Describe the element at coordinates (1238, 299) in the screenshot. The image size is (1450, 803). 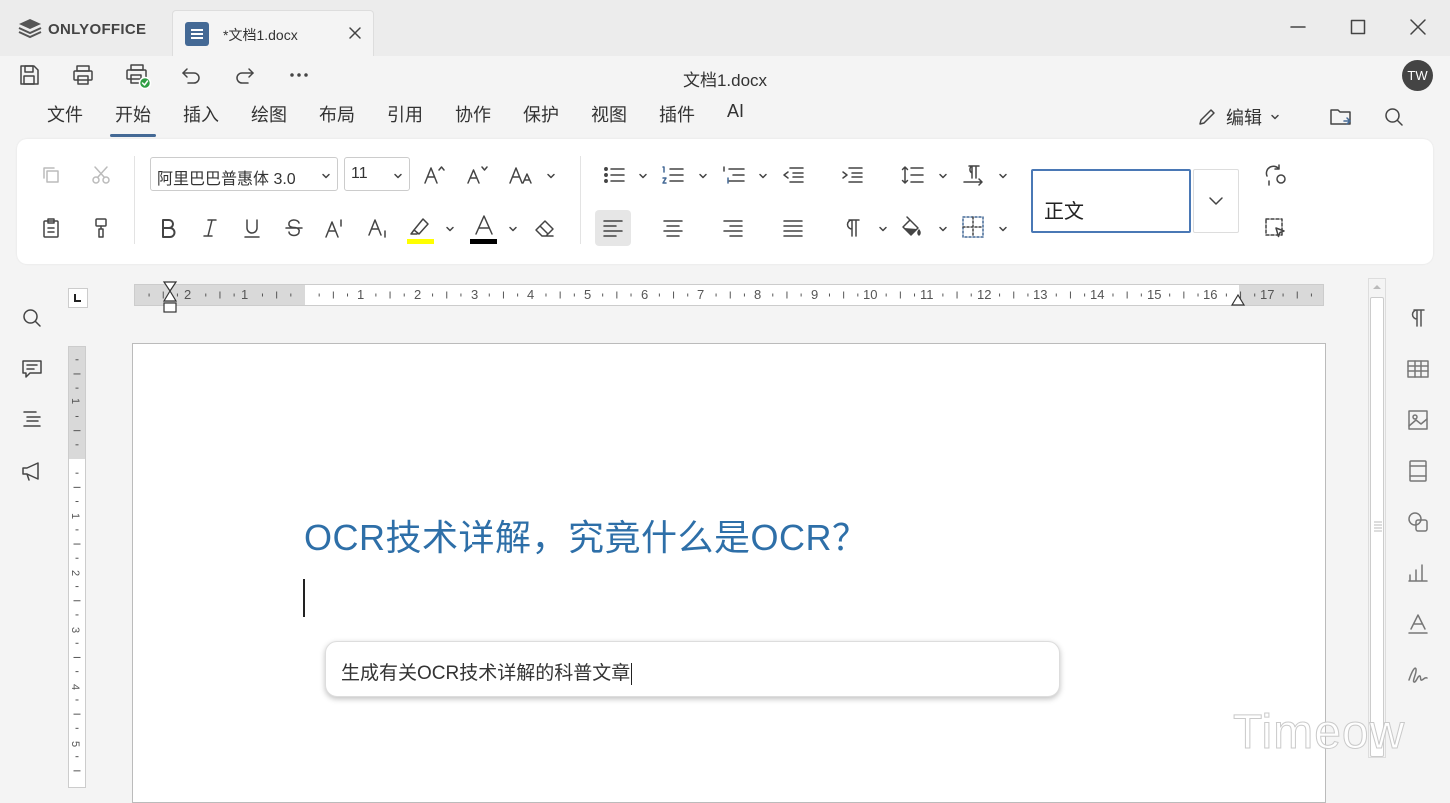
I see `right-indent-marker` at that location.